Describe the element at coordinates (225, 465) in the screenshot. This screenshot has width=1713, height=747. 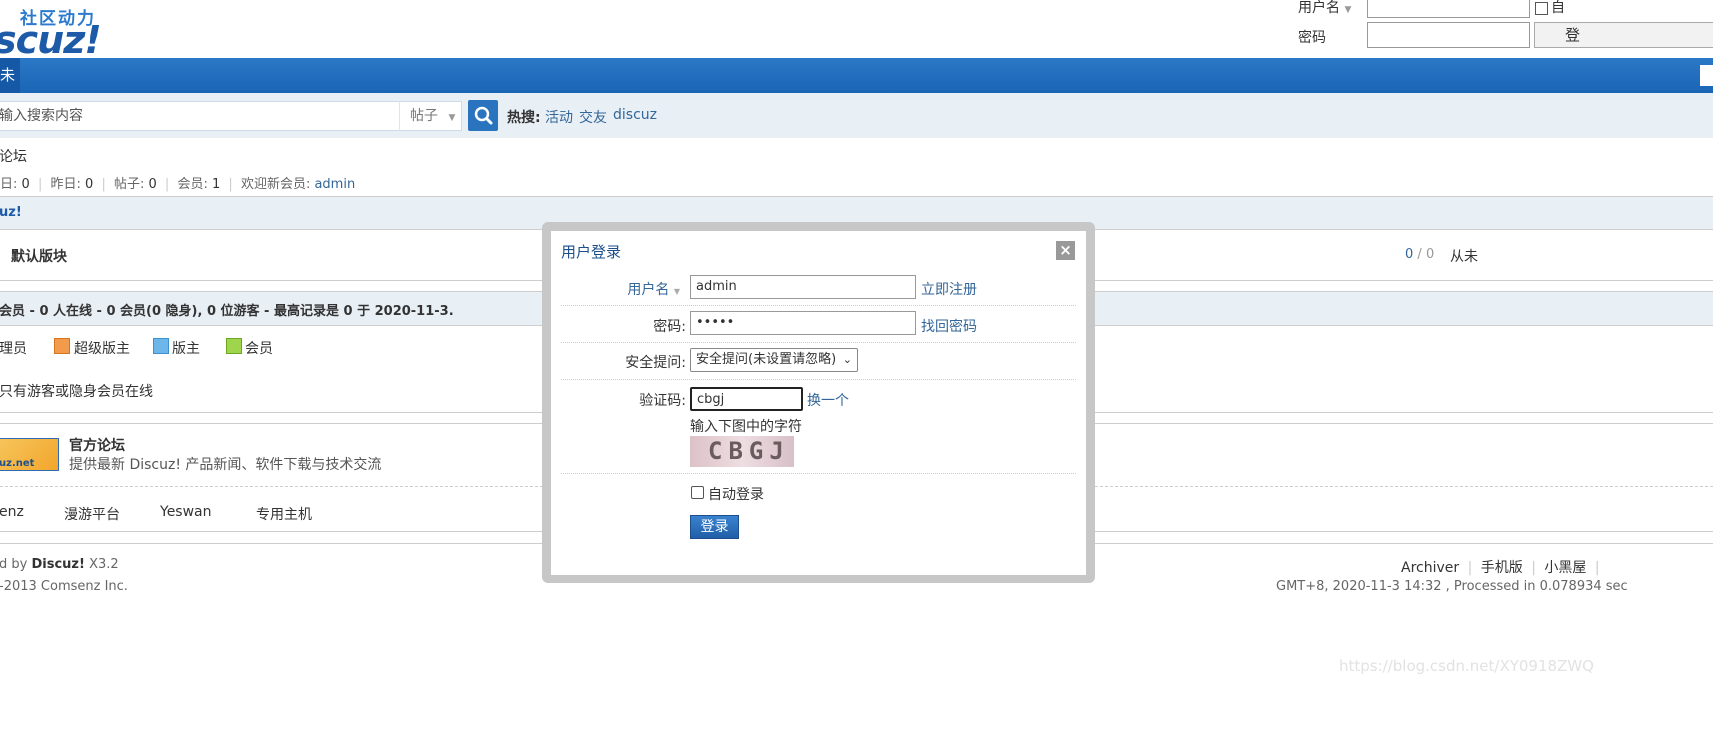
I see `official-forum-desc: 提供最新 Discuz! 产品新闻、软件下载与技术交流` at that location.